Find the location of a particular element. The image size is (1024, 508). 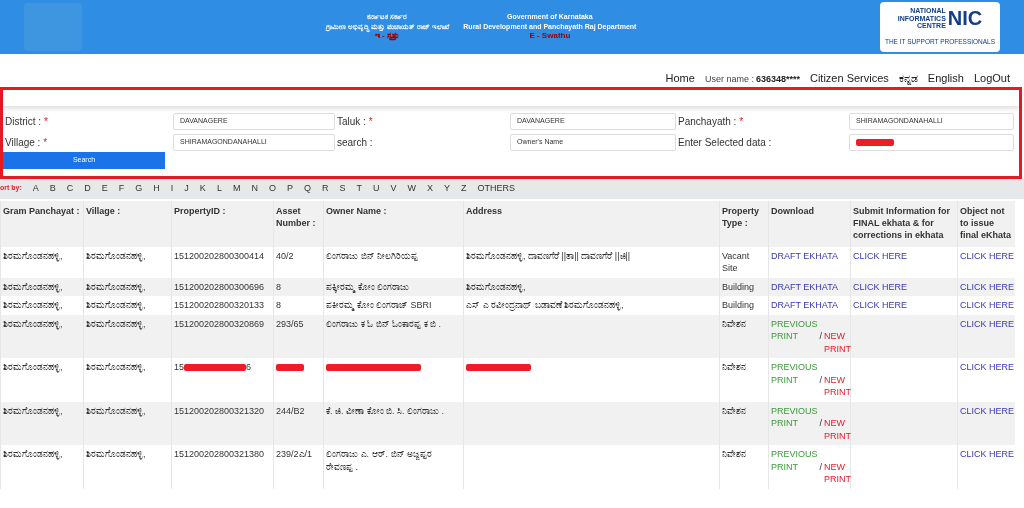

sort-letter-link: G is located at coordinates (139, 188).